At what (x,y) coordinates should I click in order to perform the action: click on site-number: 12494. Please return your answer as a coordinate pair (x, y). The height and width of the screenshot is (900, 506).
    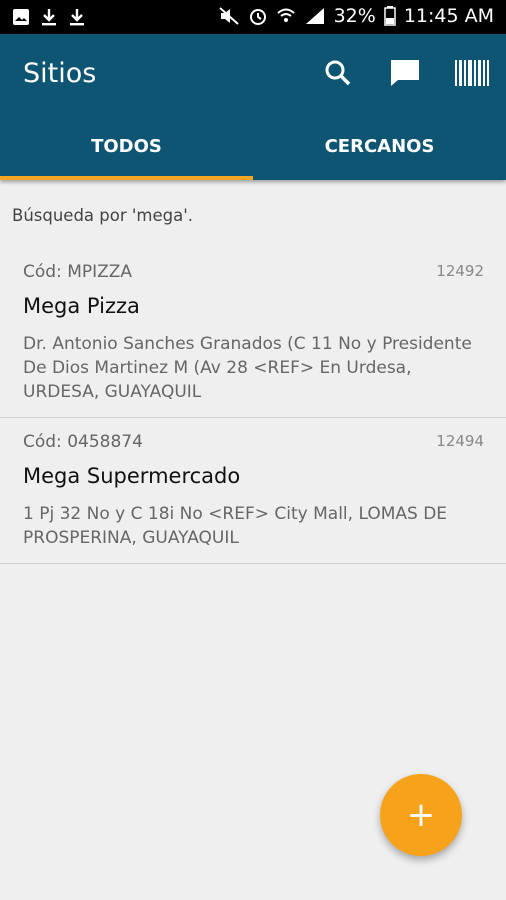
    Looking at the image, I should click on (460, 441).